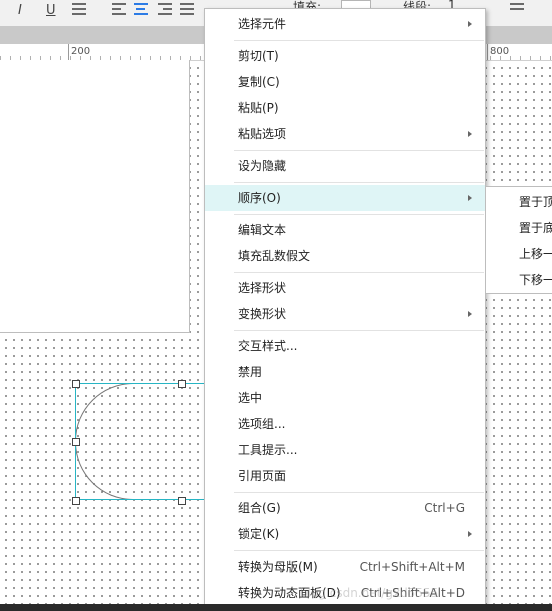 This screenshot has width=552, height=611. Describe the element at coordinates (345, 476) in the screenshot. I see `menu-item-reference-page: 引用页面` at that location.